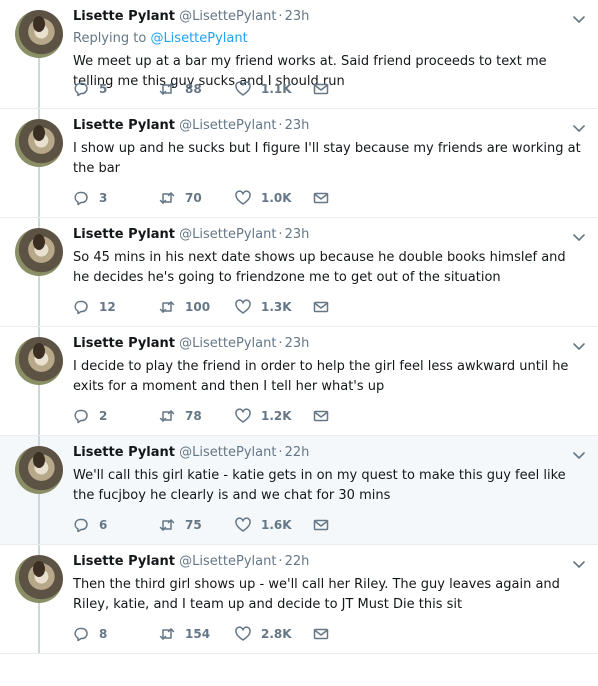 Image resolution: width=598 pixels, height=686 pixels. Describe the element at coordinates (90, 525) in the screenshot. I see `reply-button: 6` at that location.